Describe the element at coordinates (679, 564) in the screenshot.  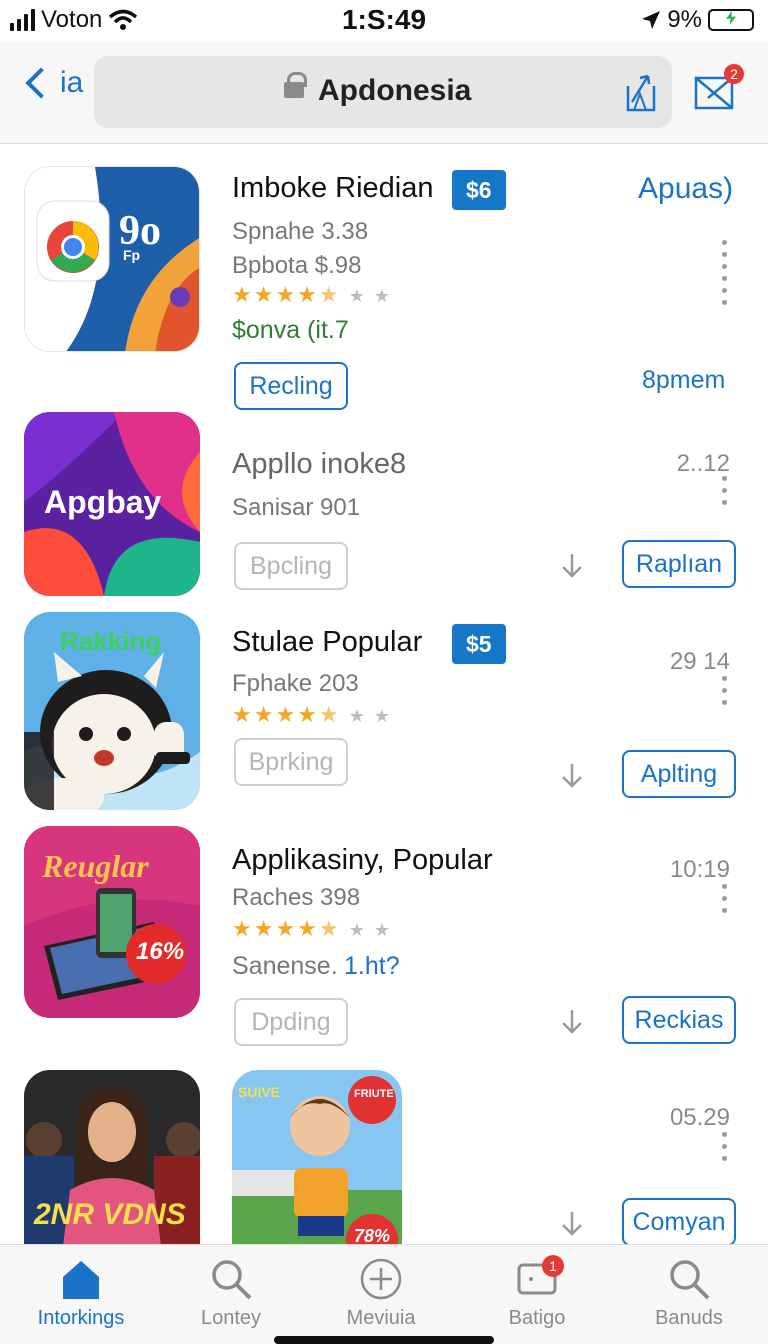
I see `get-button: Raplıan` at that location.